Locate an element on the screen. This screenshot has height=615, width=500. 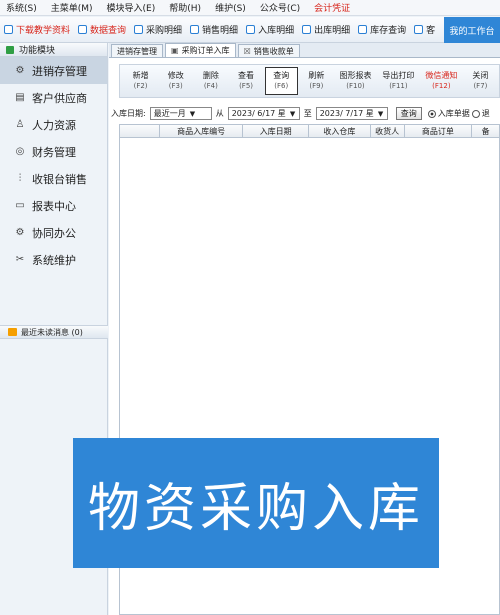
menu-help: 帮助(H) is located at coordinates (185, 7).